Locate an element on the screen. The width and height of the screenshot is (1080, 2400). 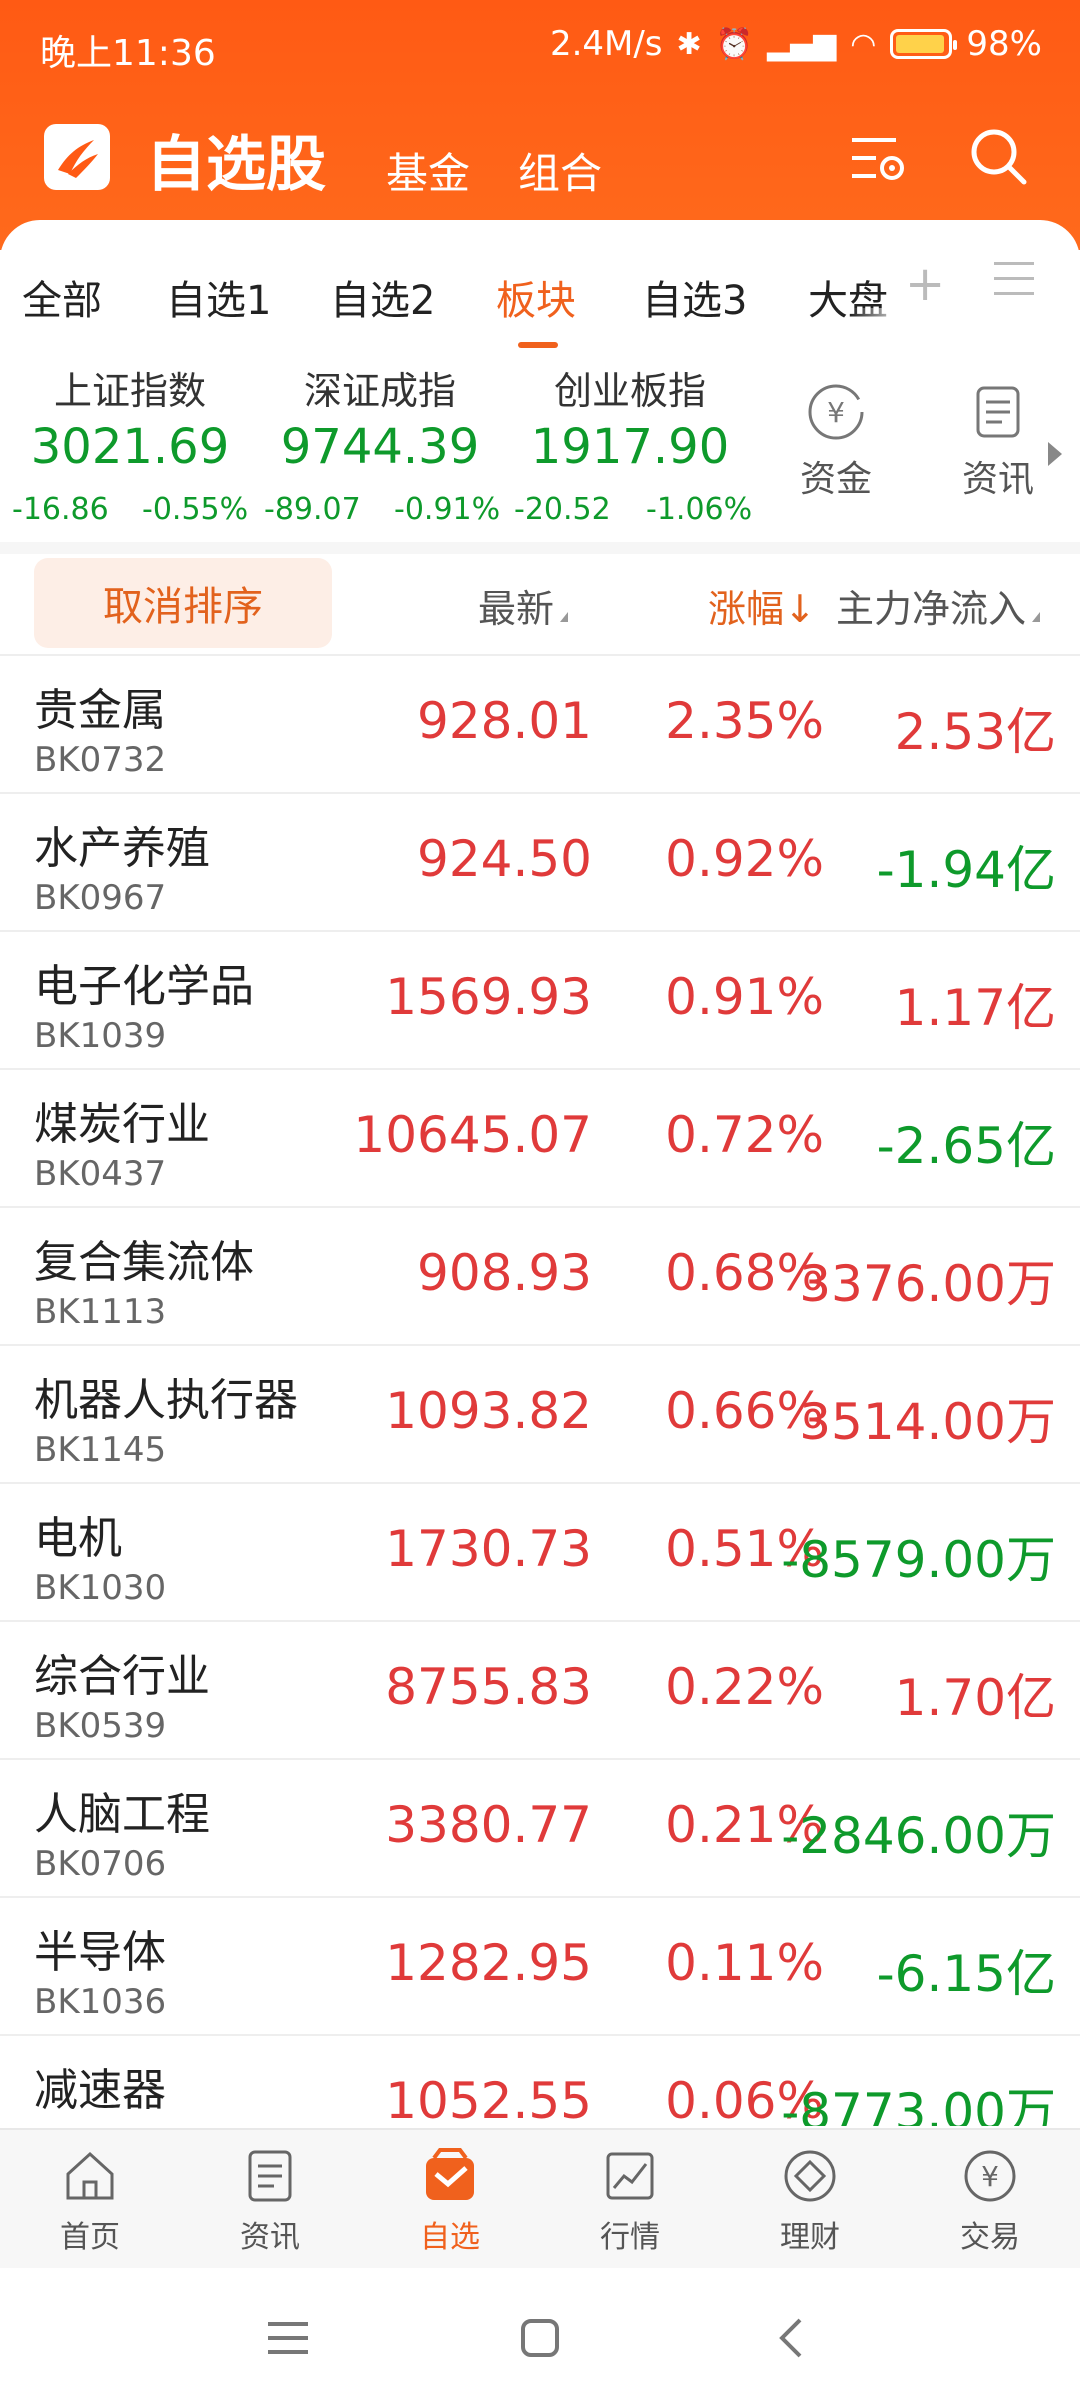
home-icon is located at coordinates (90, 2175).